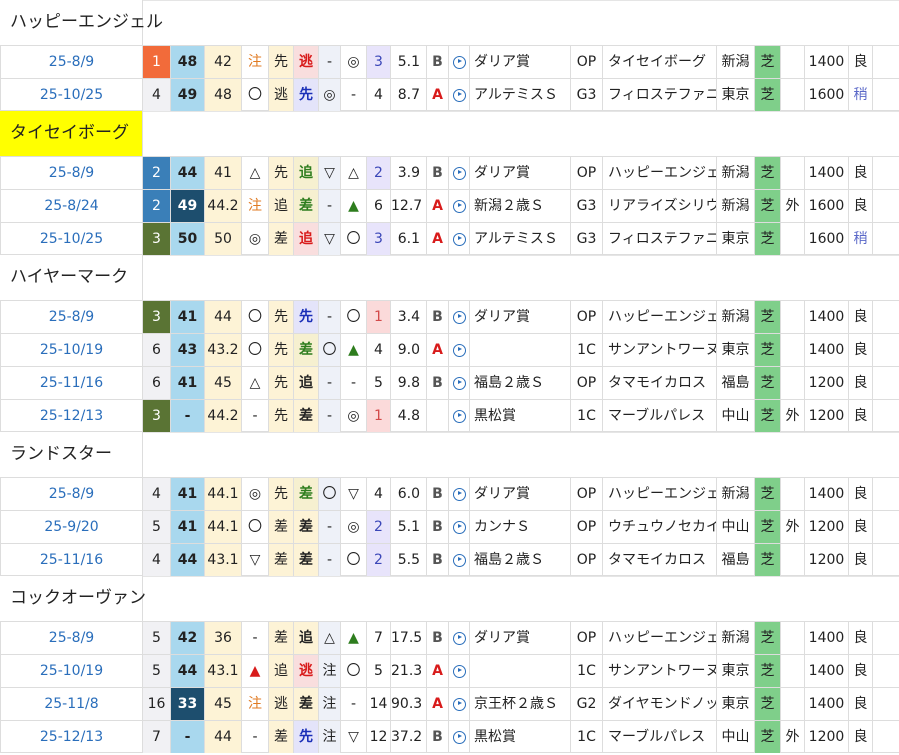 Image resolution: width=899 pixels, height=755 pixels. Describe the element at coordinates (306, 638) in the screenshot. I see `running-position: 追` at that location.